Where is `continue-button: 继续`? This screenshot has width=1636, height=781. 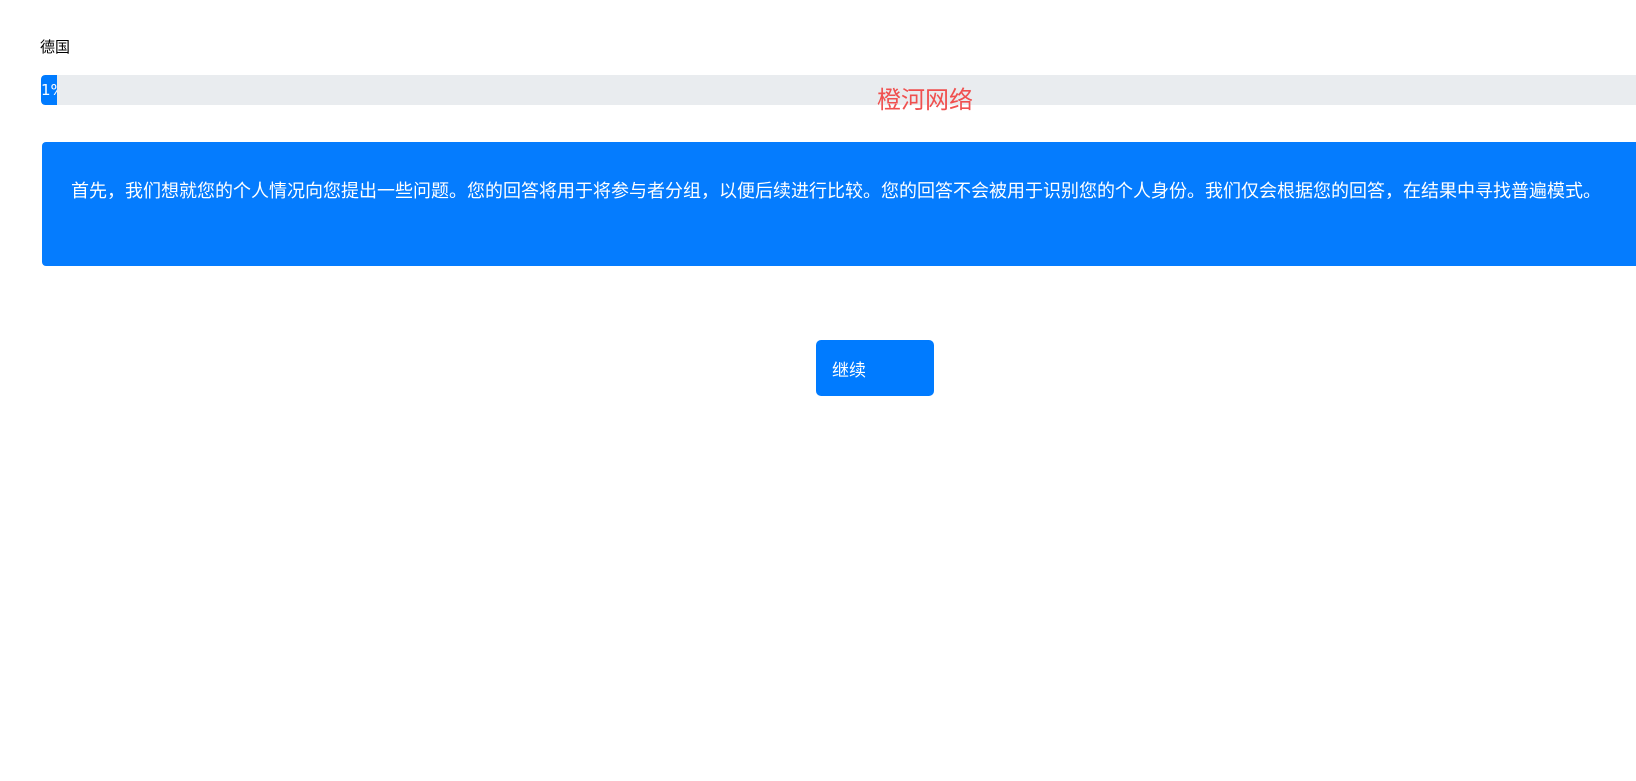 continue-button: 继续 is located at coordinates (875, 368).